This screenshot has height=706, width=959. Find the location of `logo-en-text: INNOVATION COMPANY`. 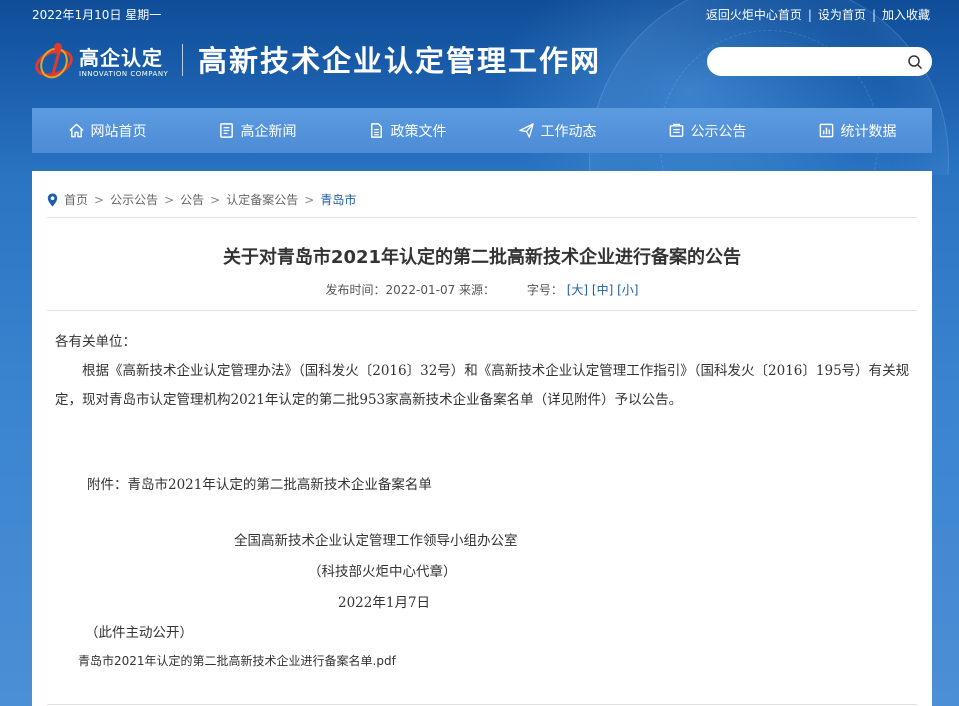

logo-en-text: INNOVATION COMPANY is located at coordinates (124, 74).